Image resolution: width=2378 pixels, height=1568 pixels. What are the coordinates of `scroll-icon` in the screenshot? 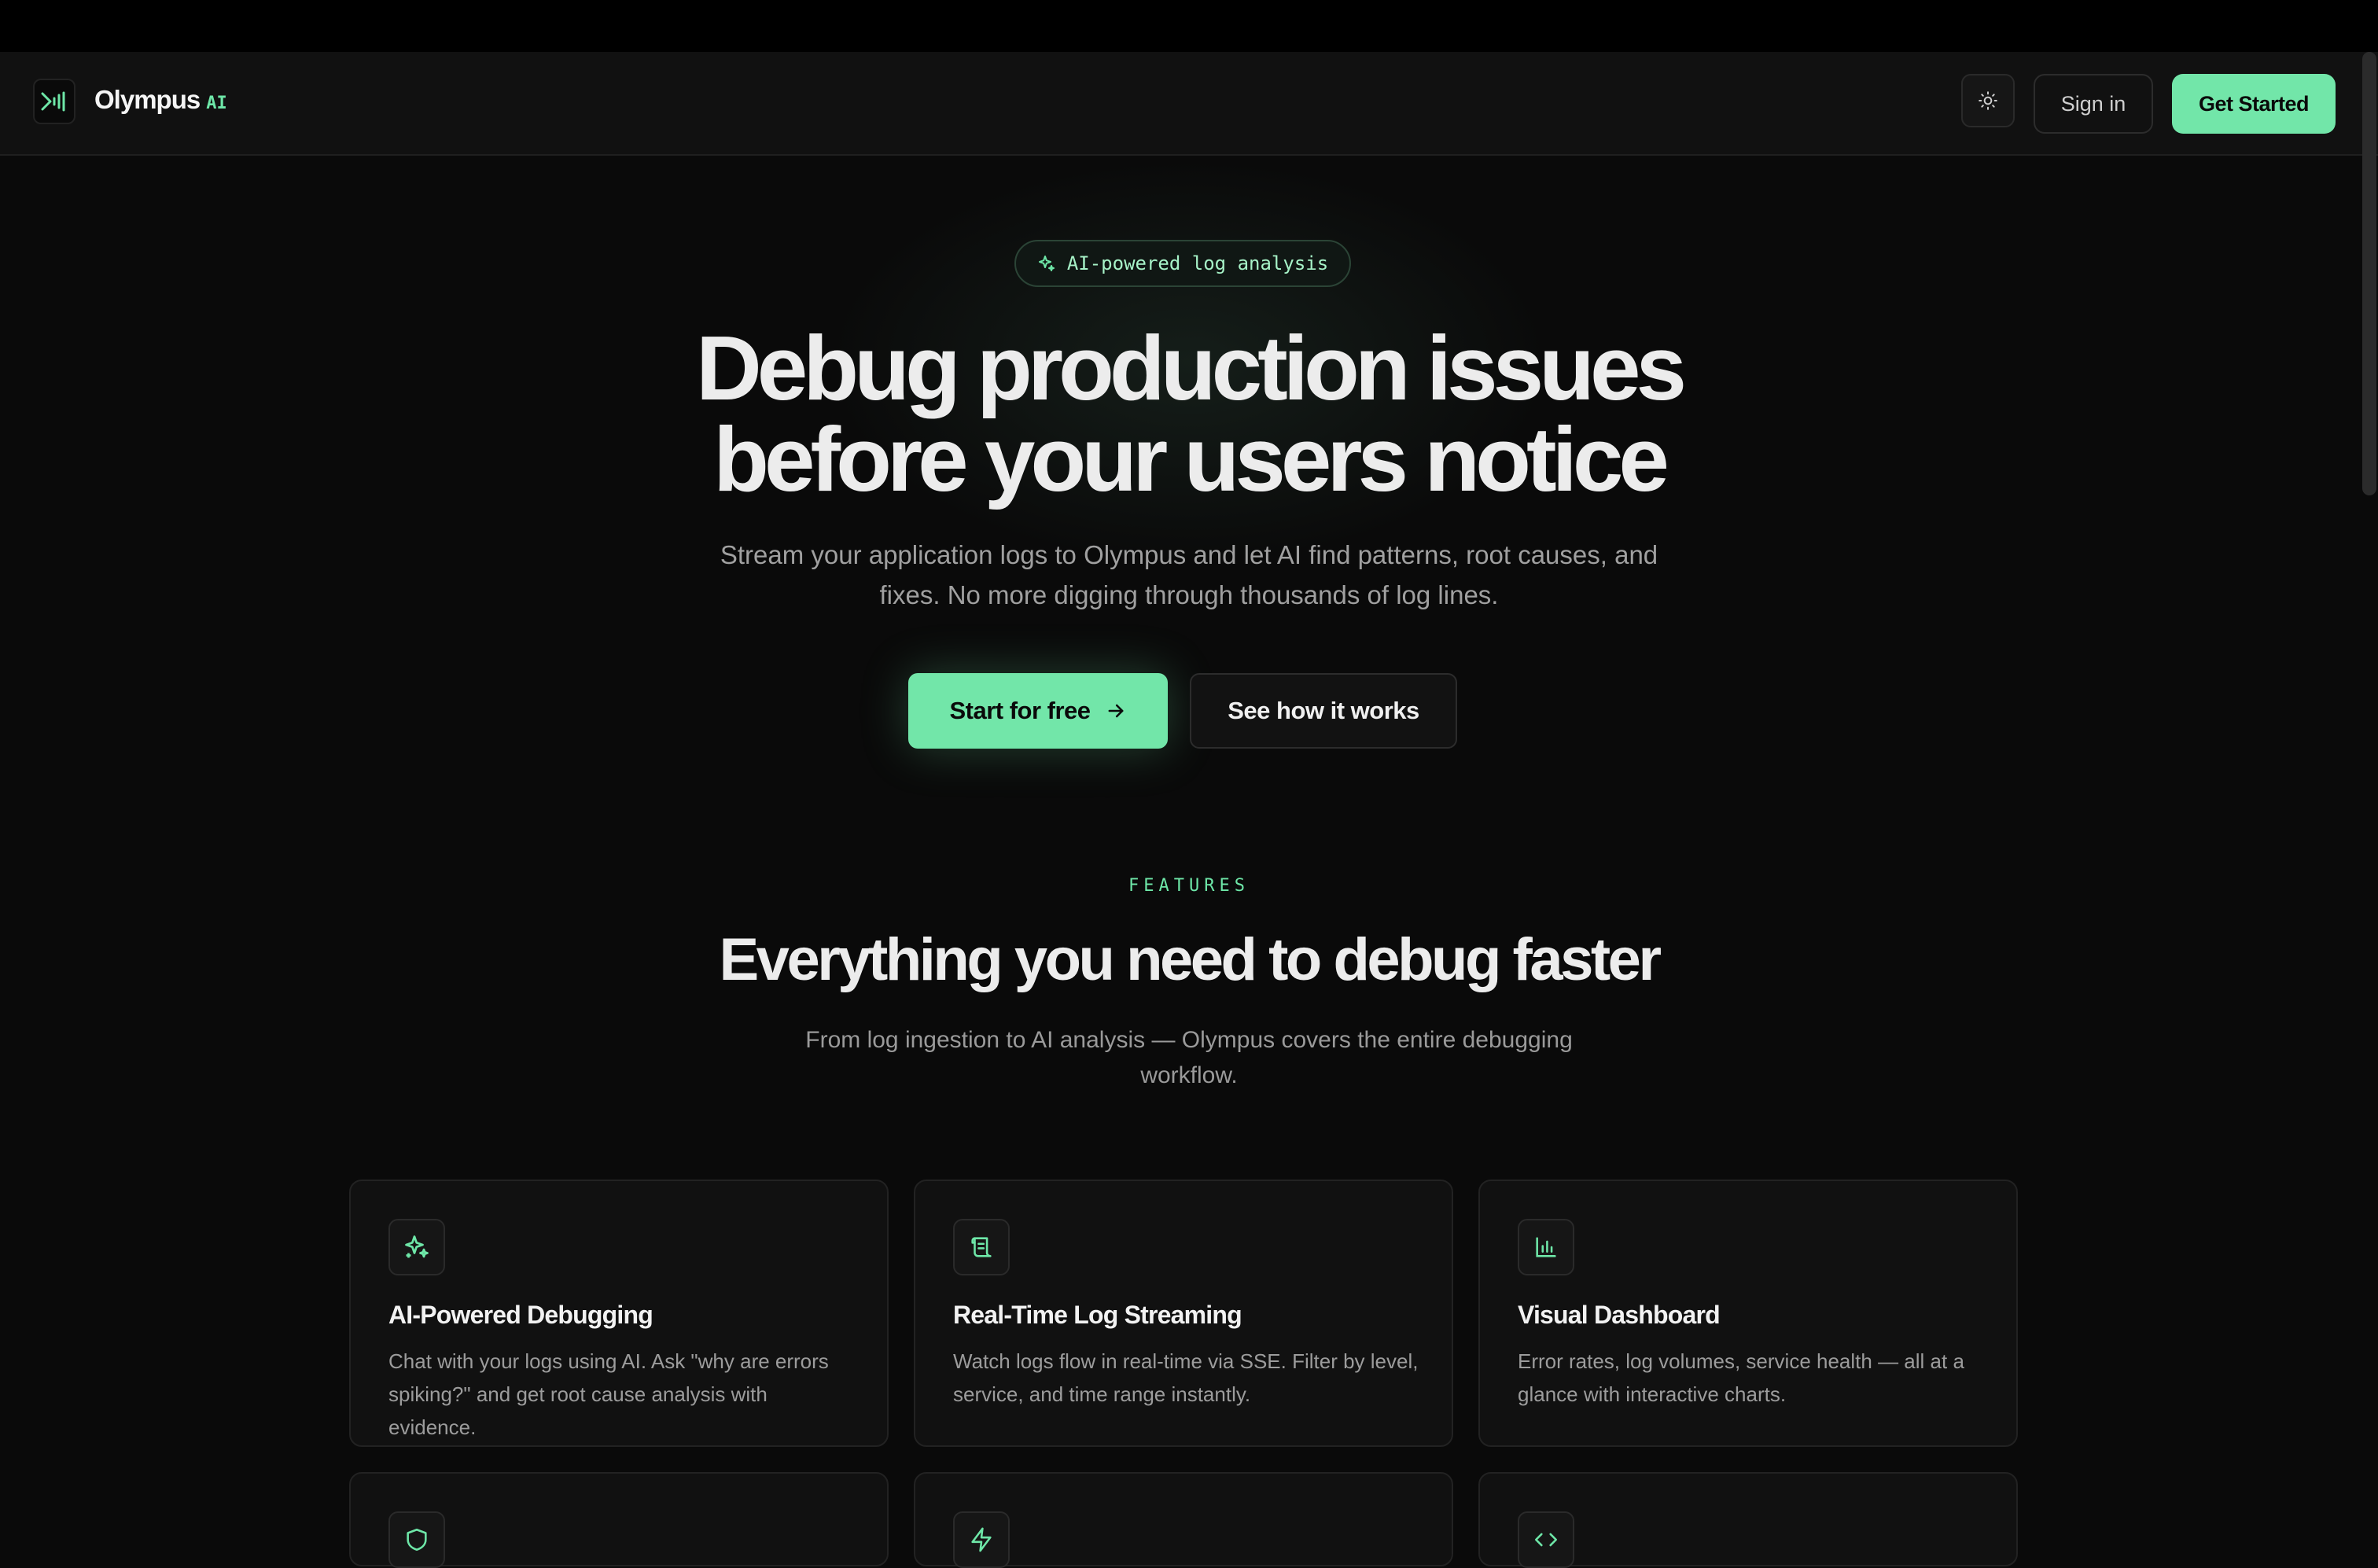 It's located at (981, 1247).